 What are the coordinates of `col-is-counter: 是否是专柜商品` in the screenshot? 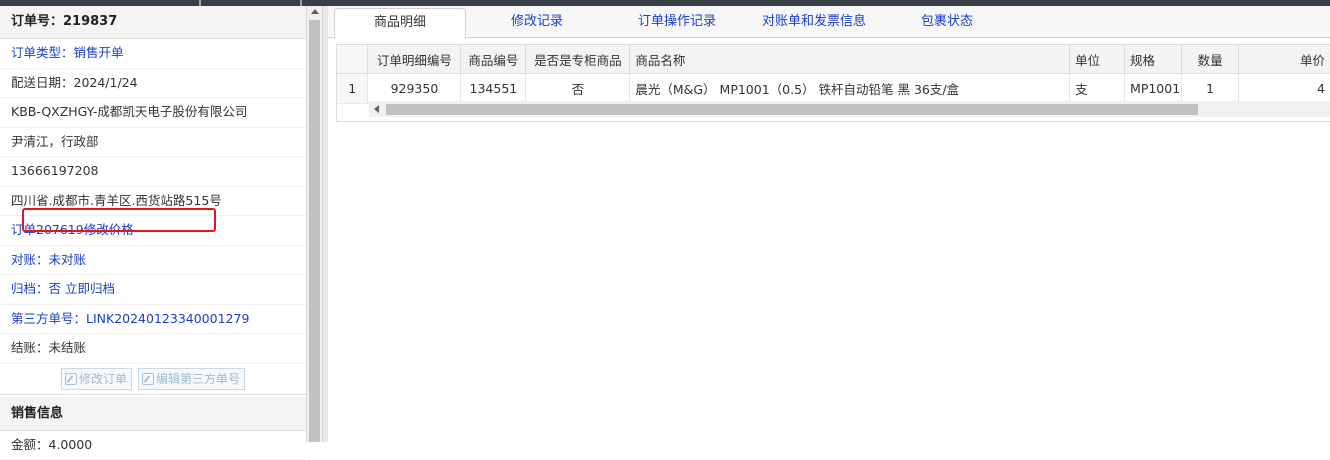 It's located at (578, 59).